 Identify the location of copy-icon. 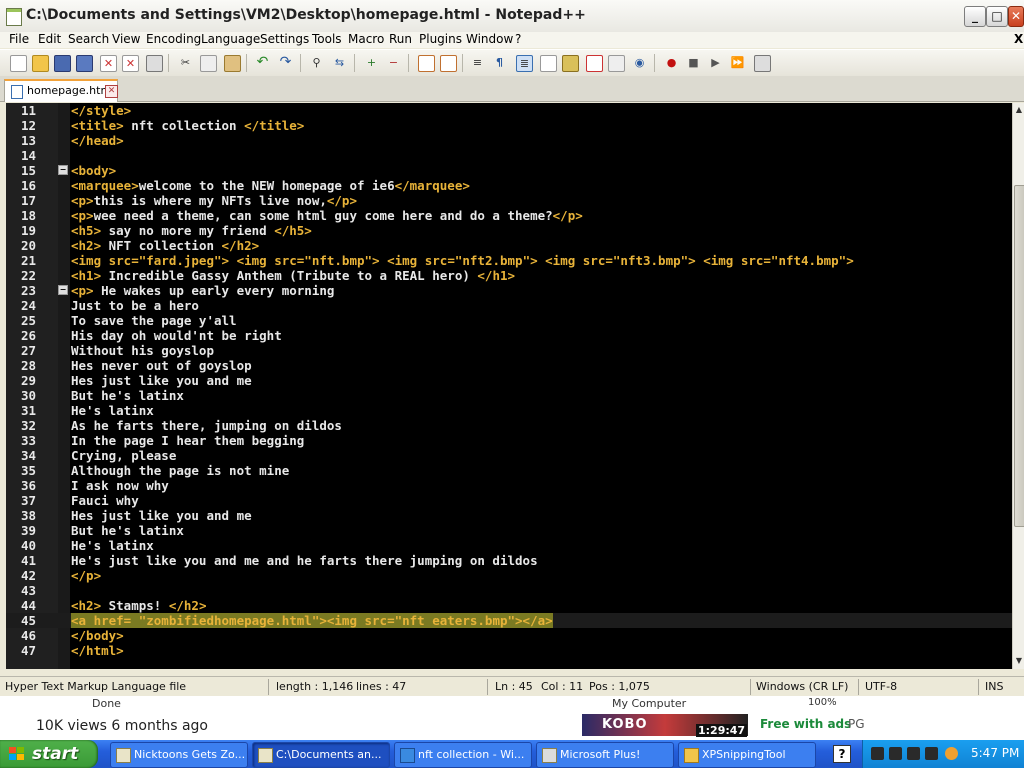
(208, 63).